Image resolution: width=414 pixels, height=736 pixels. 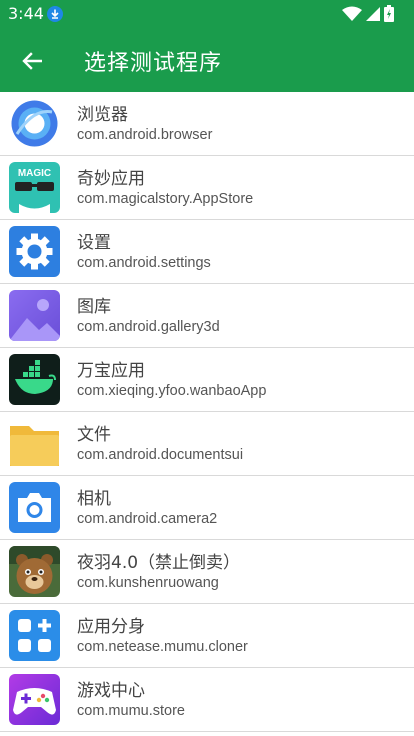 What do you see at coordinates (144, 263) in the screenshot?
I see `app-package: com.android.settings` at bounding box center [144, 263].